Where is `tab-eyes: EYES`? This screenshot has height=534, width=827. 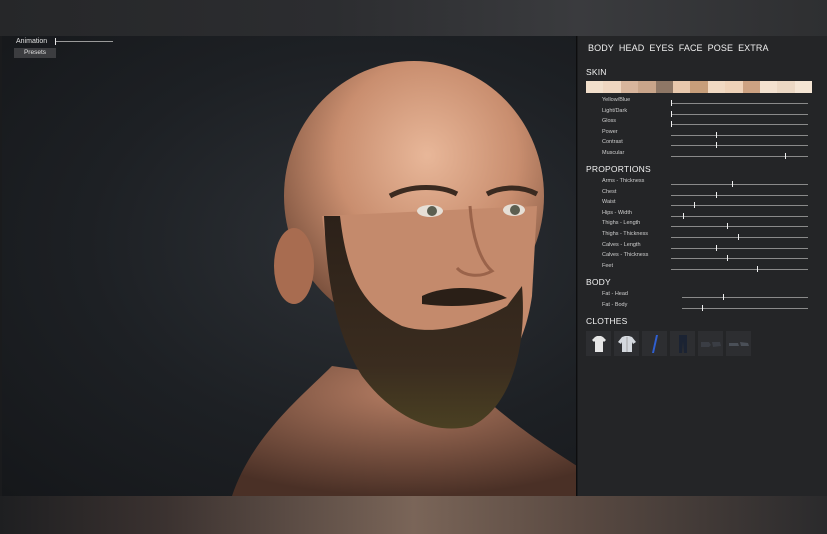
tab-eyes: EYES is located at coordinates (661, 48).